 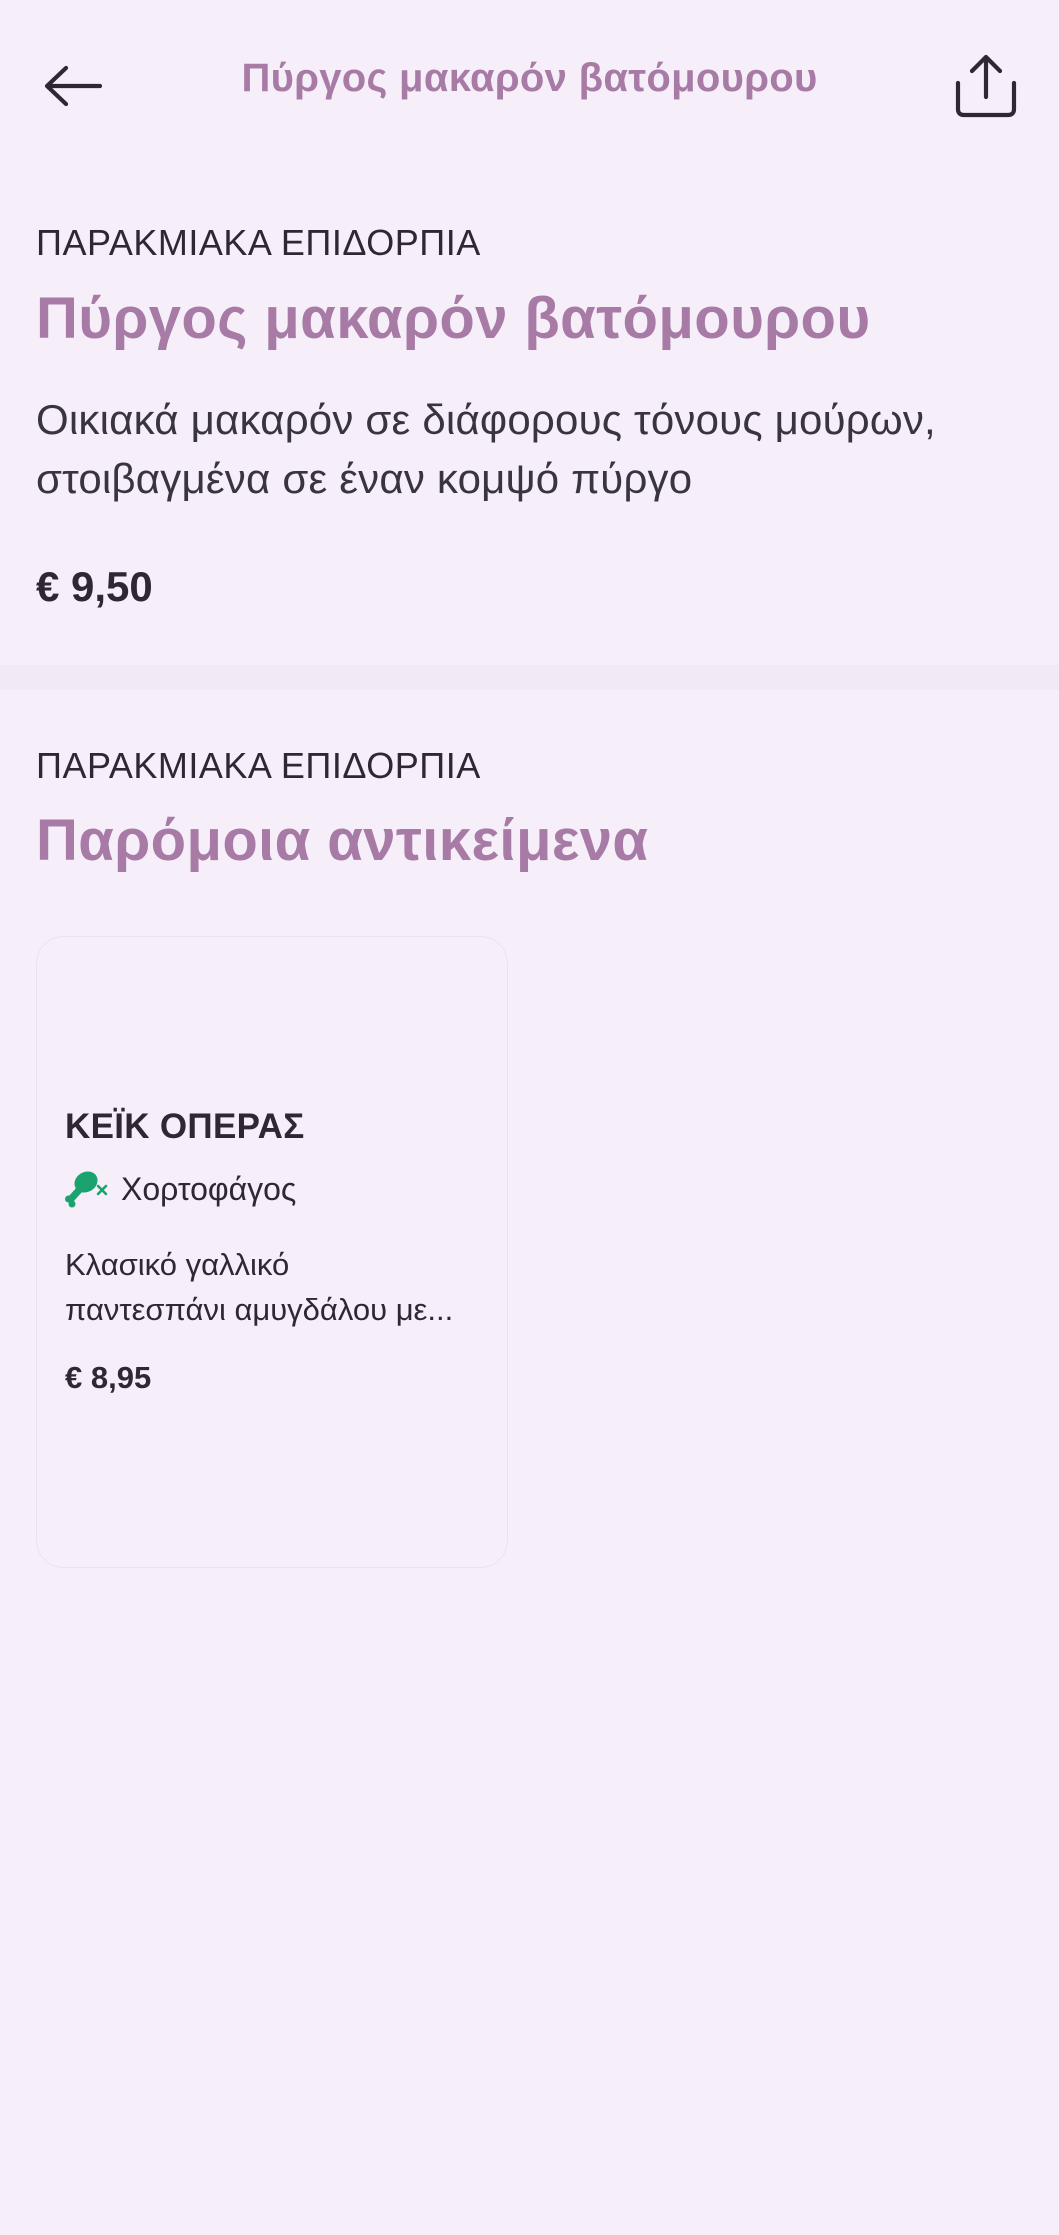 What do you see at coordinates (342, 840) in the screenshot?
I see `similar-title: Παρόμοια αντικείμενα` at bounding box center [342, 840].